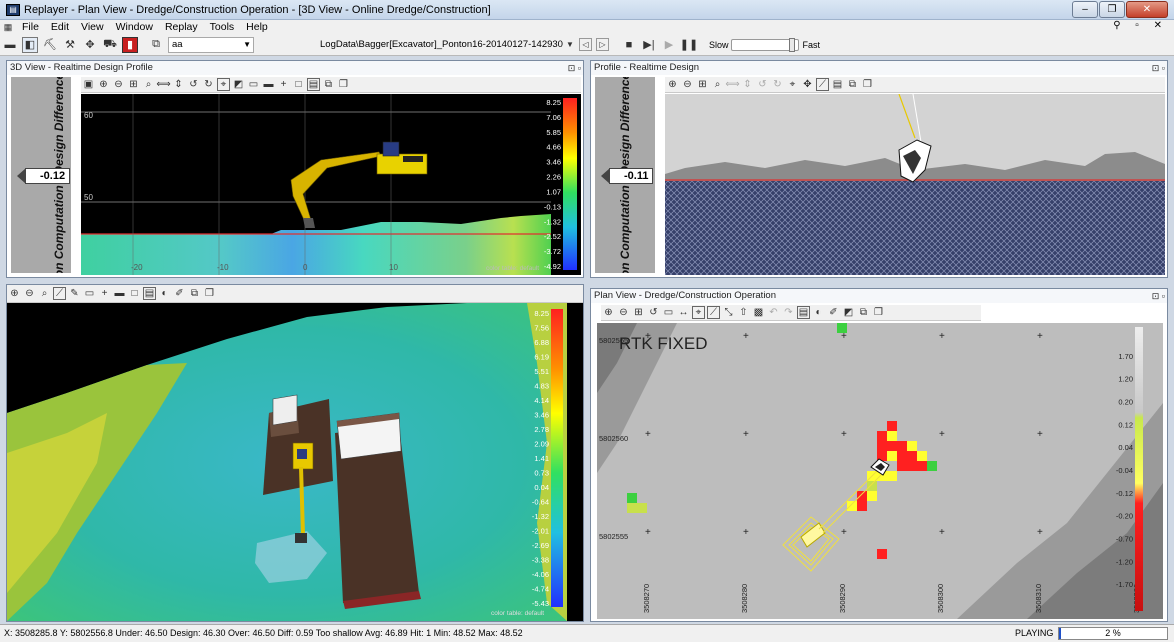 This screenshot has height=642, width=1174. What do you see at coordinates (629, 45) in the screenshot?
I see `stop-button: ■` at bounding box center [629, 45].